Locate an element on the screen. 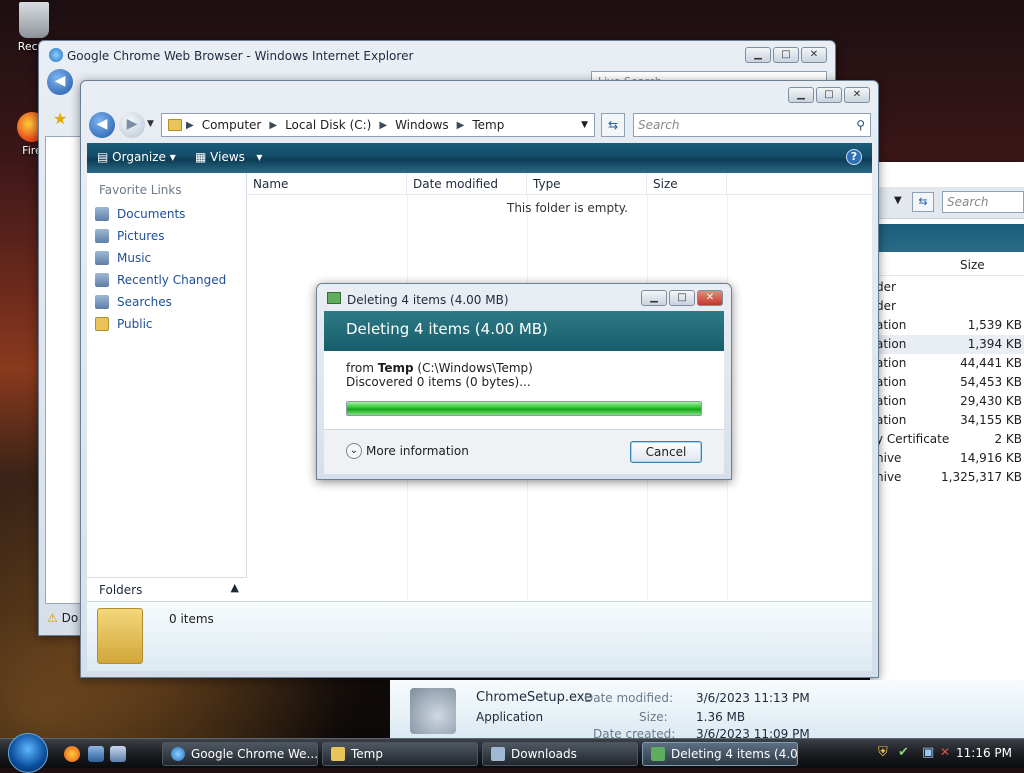 This screenshot has height=773, width=1024. dialog-title: Deleting 4 items (4.00 MB) is located at coordinates (428, 300).